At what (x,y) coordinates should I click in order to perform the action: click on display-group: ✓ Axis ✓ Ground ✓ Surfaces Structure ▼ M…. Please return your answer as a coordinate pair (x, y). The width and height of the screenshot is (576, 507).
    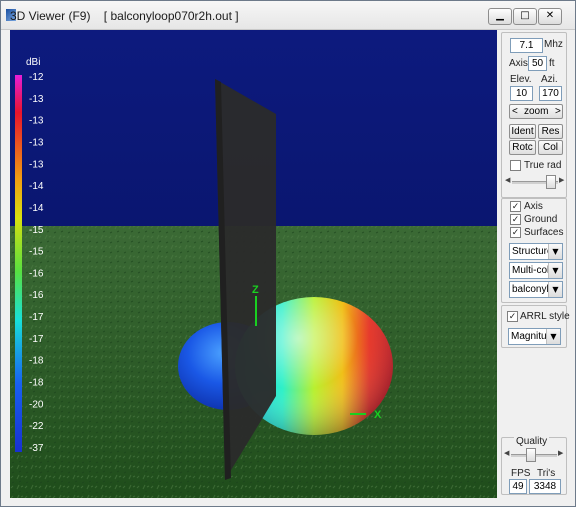
    Looking at the image, I should click on (534, 250).